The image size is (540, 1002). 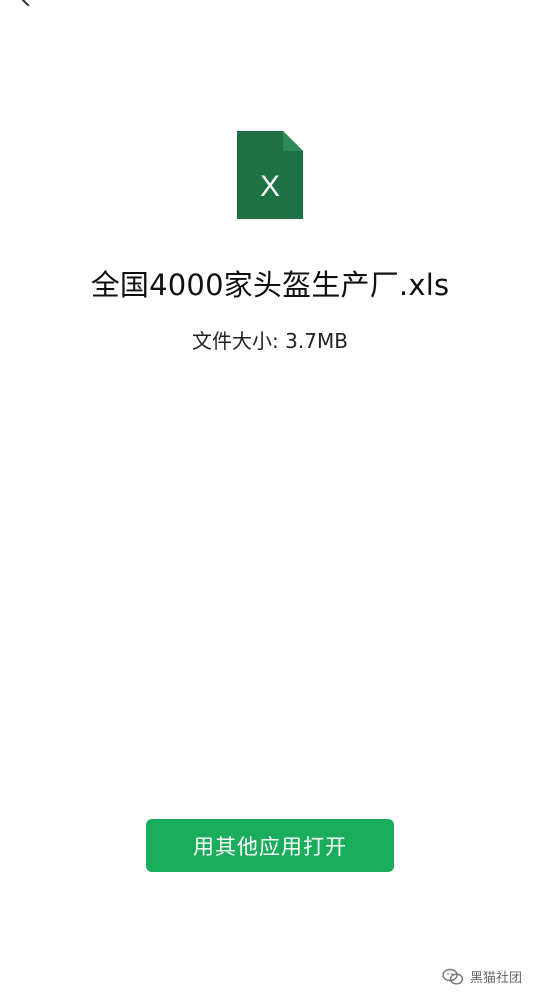 I want to click on watermark-text: 黑猫社团, so click(x=495, y=978).